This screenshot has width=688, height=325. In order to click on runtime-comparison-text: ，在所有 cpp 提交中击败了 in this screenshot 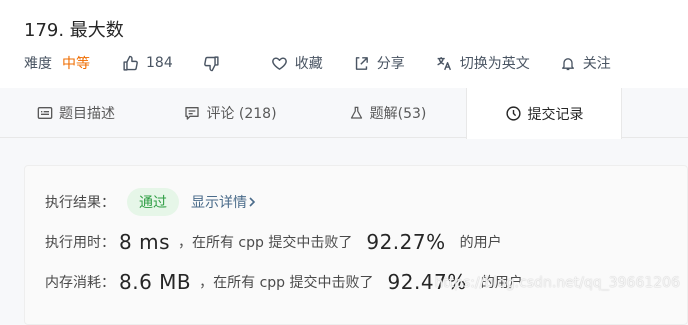, I will do `click(265, 243)`.